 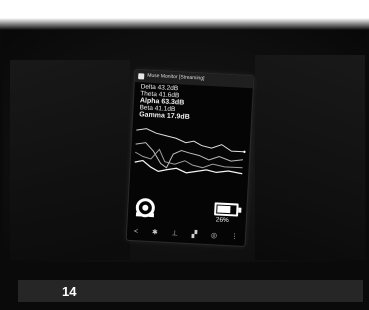 I want to click on record-icon: ▞, so click(x=195, y=234).